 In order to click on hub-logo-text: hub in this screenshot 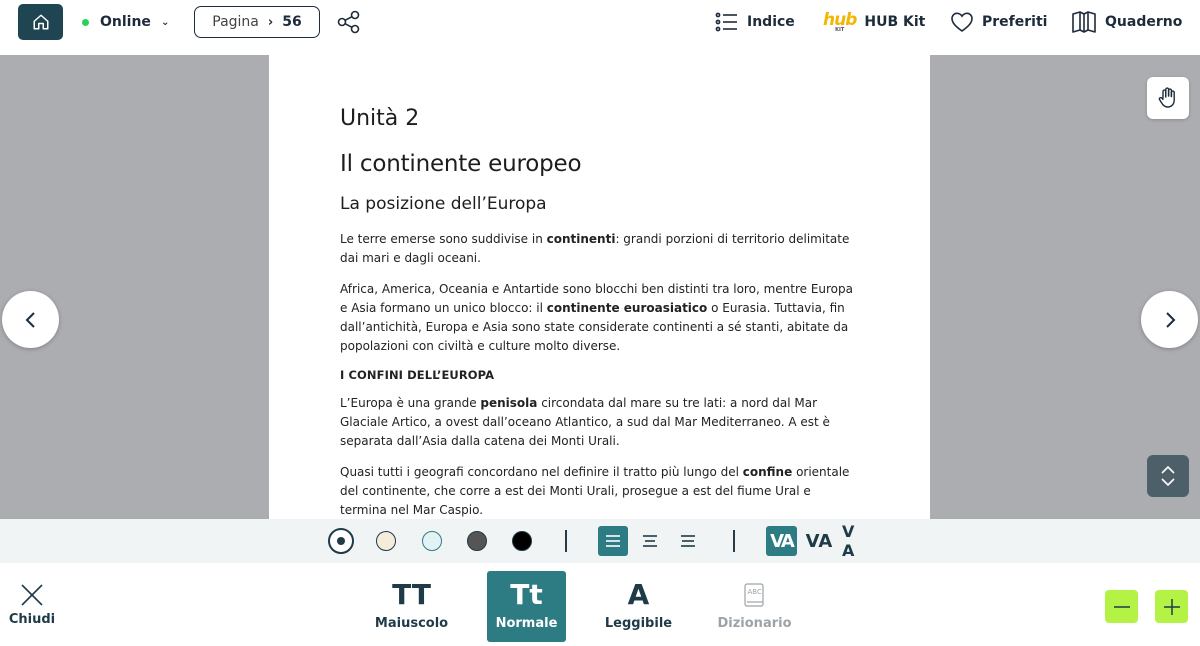, I will do `click(840, 19)`.